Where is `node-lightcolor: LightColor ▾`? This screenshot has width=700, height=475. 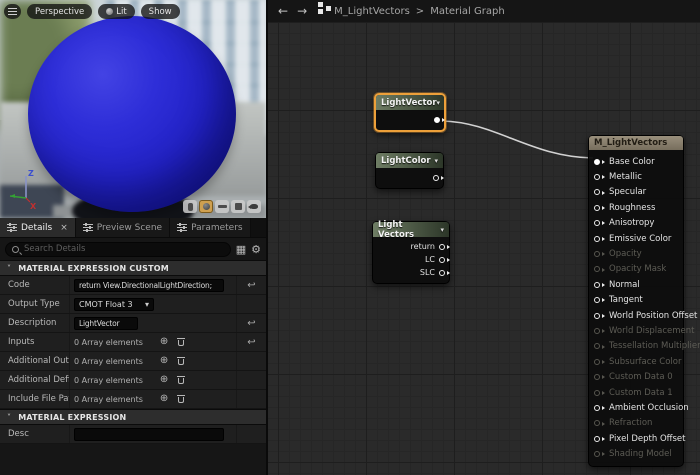 node-lightcolor: LightColor ▾ is located at coordinates (409, 170).